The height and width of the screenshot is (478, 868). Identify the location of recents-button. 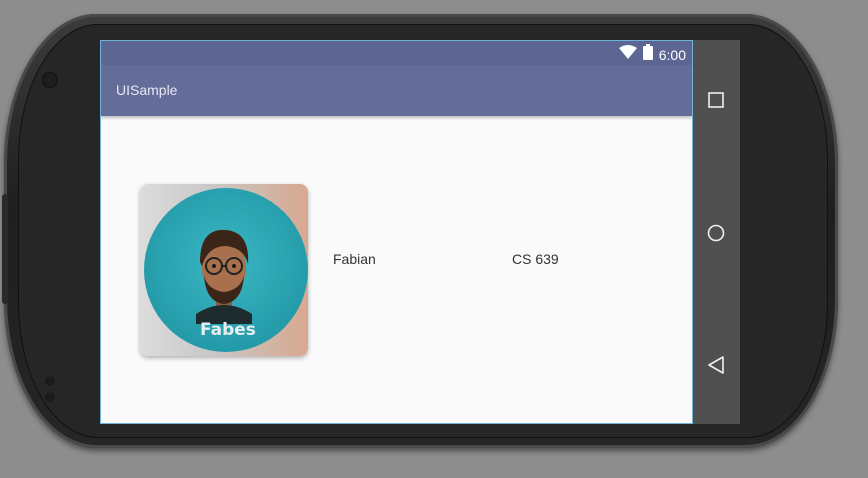
(716, 100).